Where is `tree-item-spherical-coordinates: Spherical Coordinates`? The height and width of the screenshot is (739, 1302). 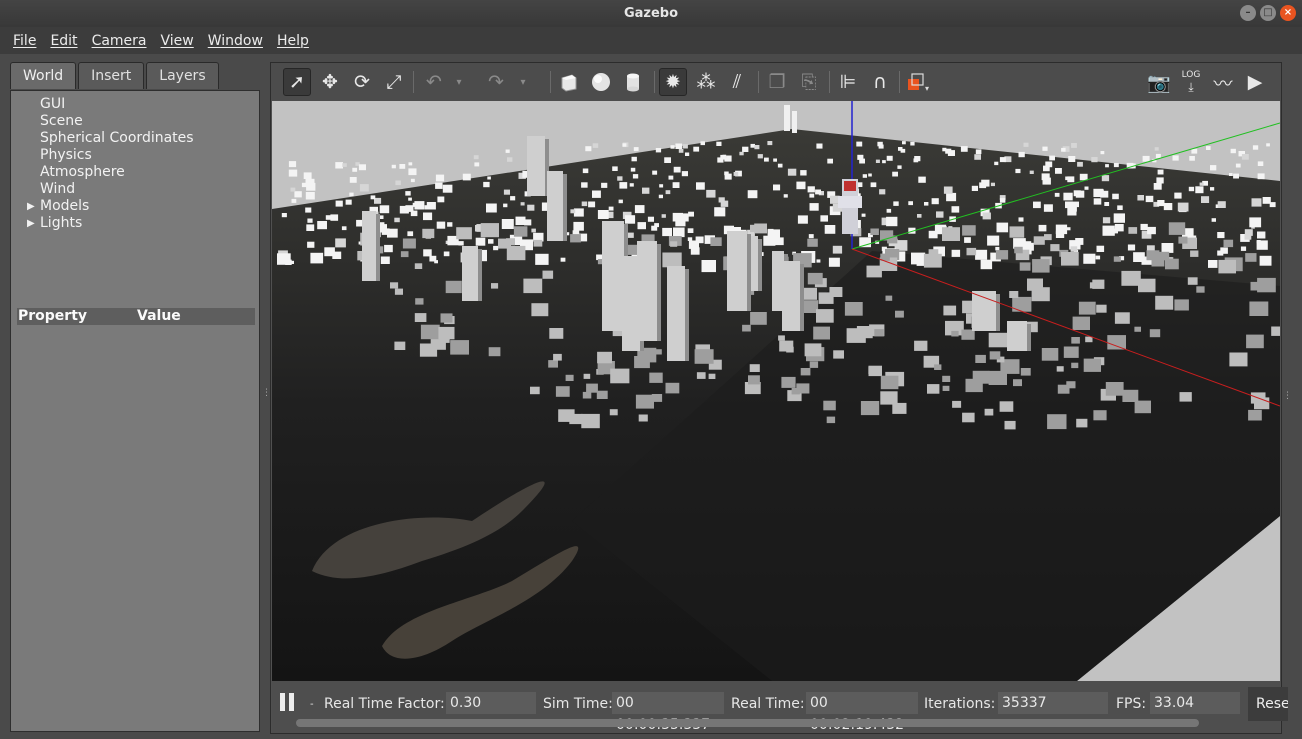
tree-item-spherical-coordinates: Spherical Coordinates is located at coordinates (135, 138).